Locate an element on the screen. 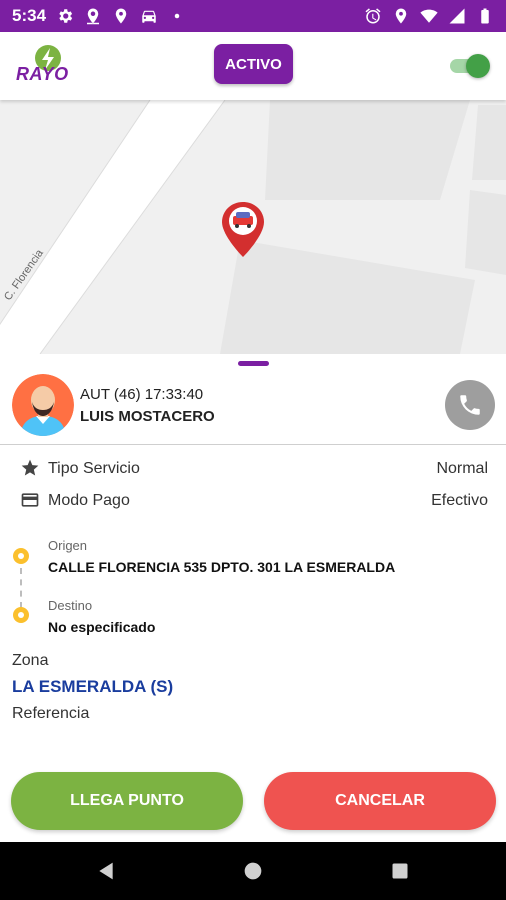 The height and width of the screenshot is (900, 506). destination-caption: Destino is located at coordinates (70, 605).